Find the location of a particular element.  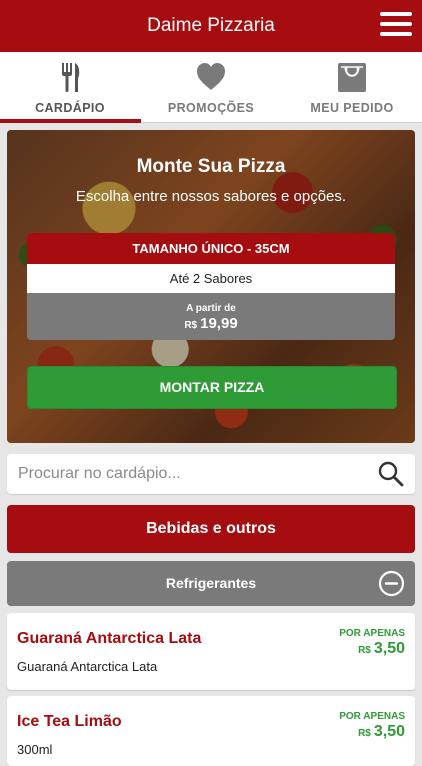

item-name: Ice Tea Limão is located at coordinates (69, 721).